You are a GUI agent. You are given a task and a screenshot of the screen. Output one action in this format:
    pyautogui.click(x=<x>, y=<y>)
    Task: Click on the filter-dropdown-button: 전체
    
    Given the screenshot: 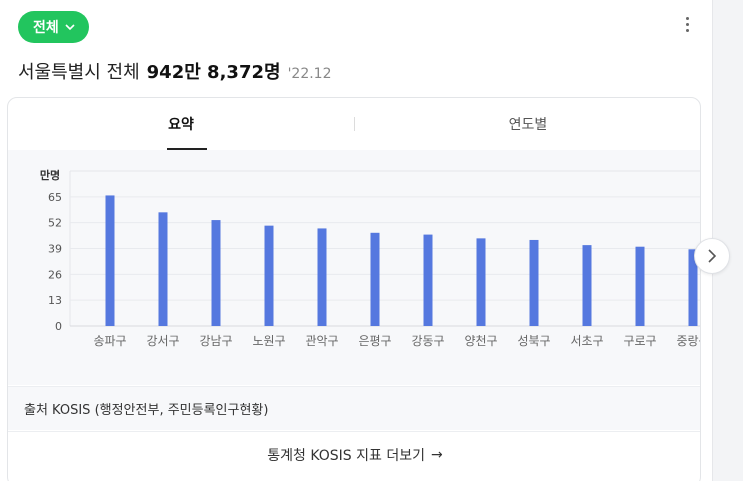 What is the action you would take?
    pyautogui.click(x=53, y=27)
    